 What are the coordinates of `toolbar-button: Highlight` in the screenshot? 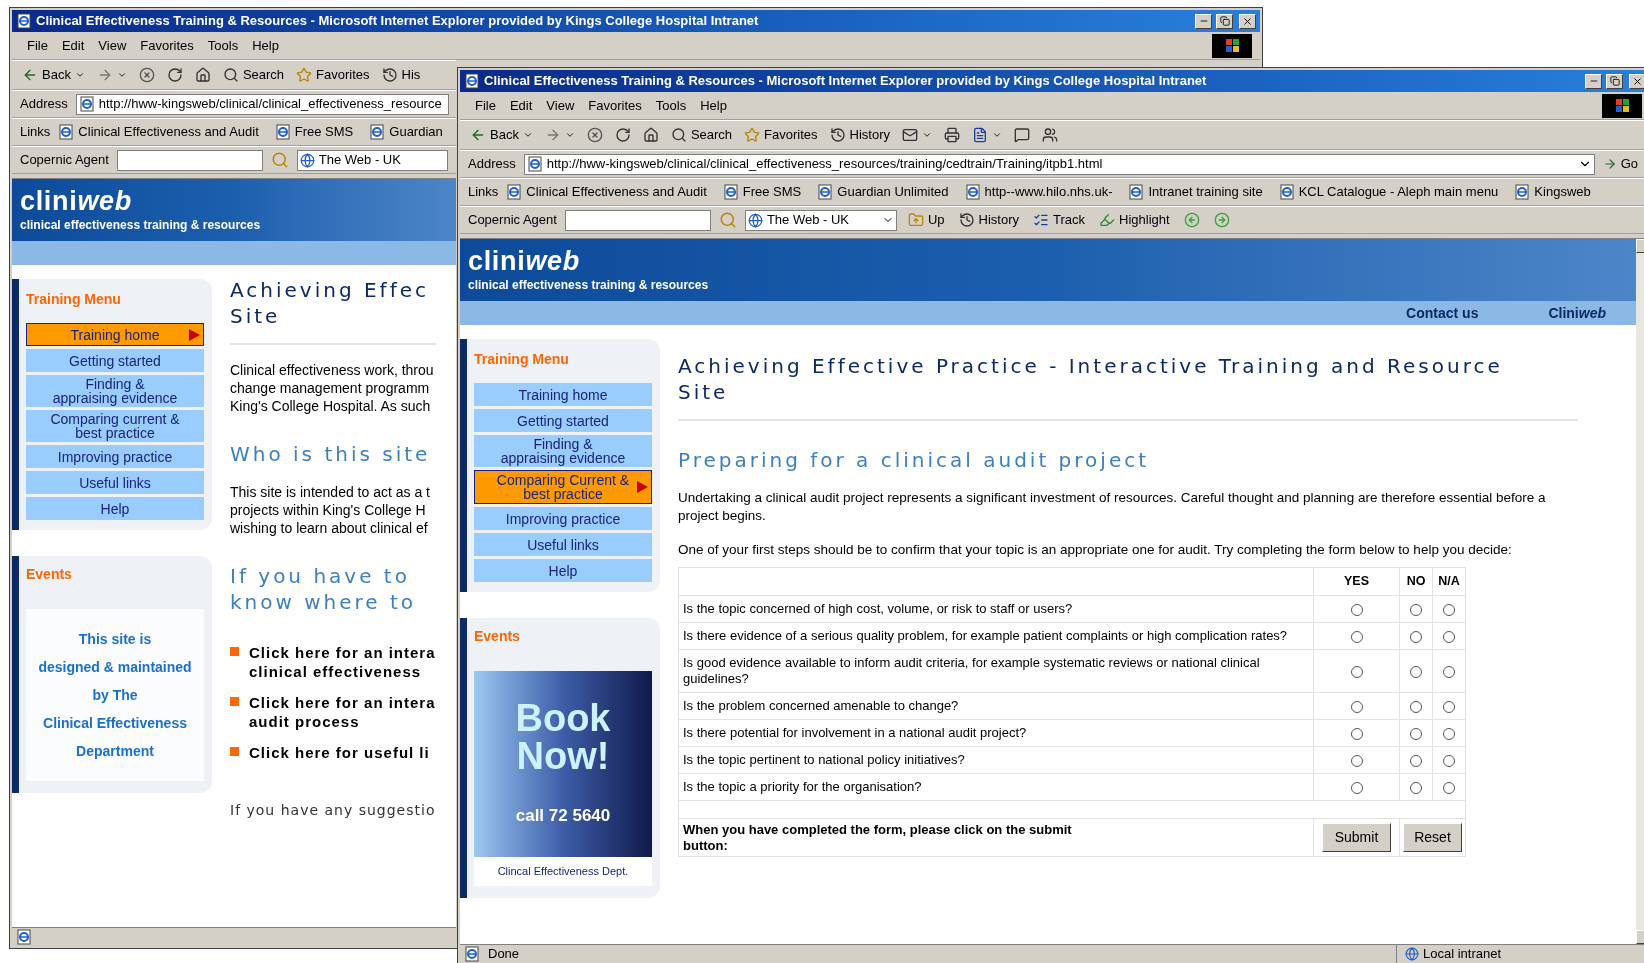 It's located at (1134, 220).